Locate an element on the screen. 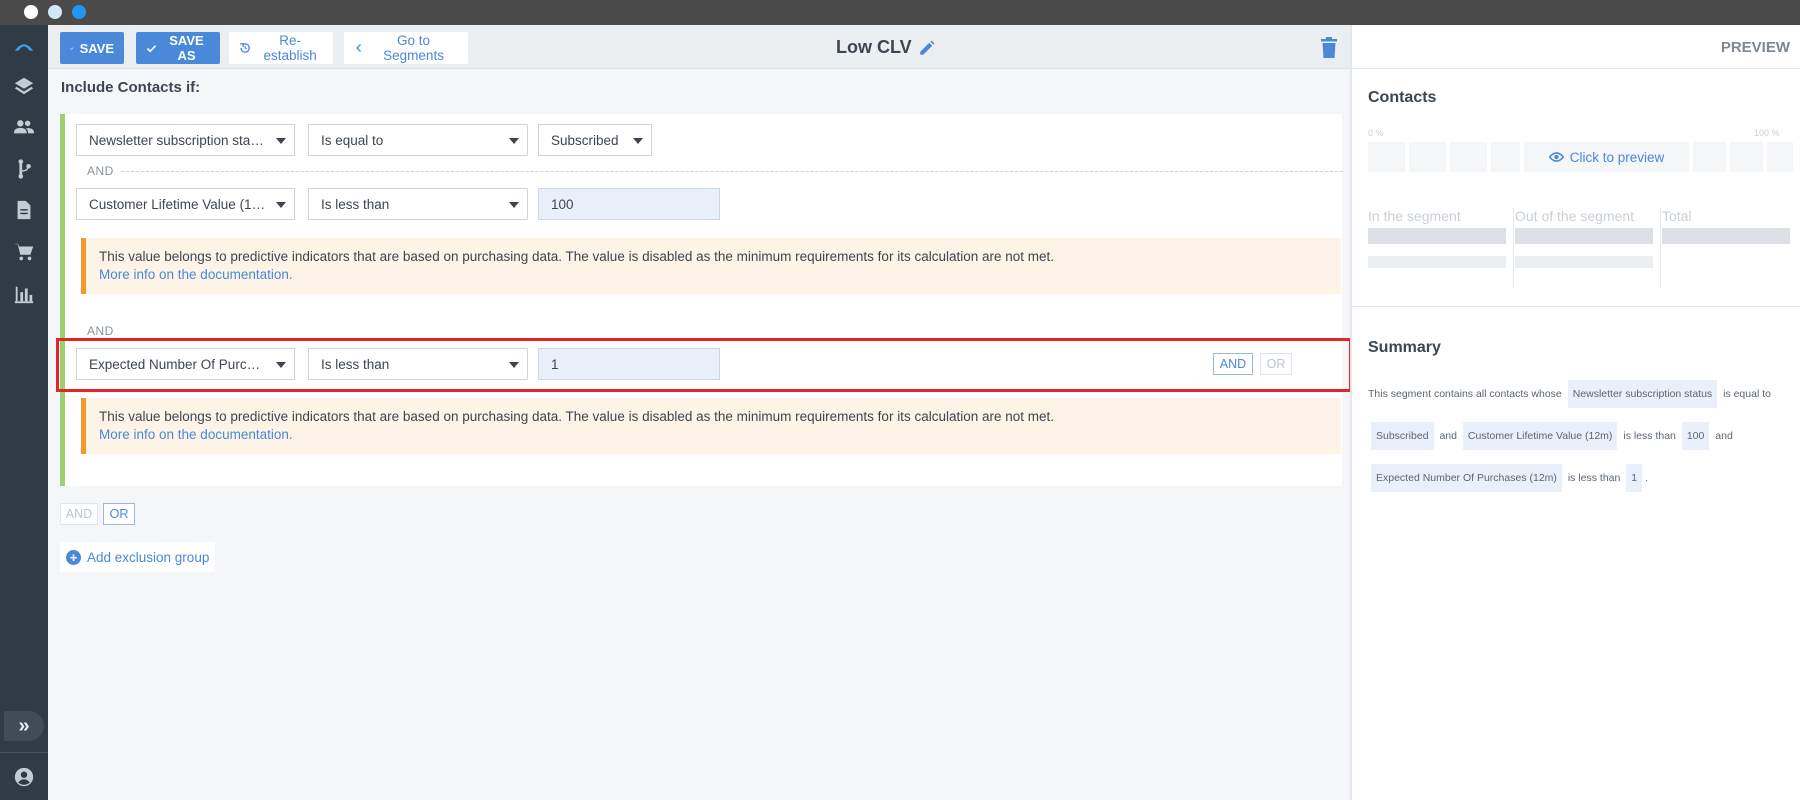 The width and height of the screenshot is (1800, 800). history-icon is located at coordinates (245, 48).